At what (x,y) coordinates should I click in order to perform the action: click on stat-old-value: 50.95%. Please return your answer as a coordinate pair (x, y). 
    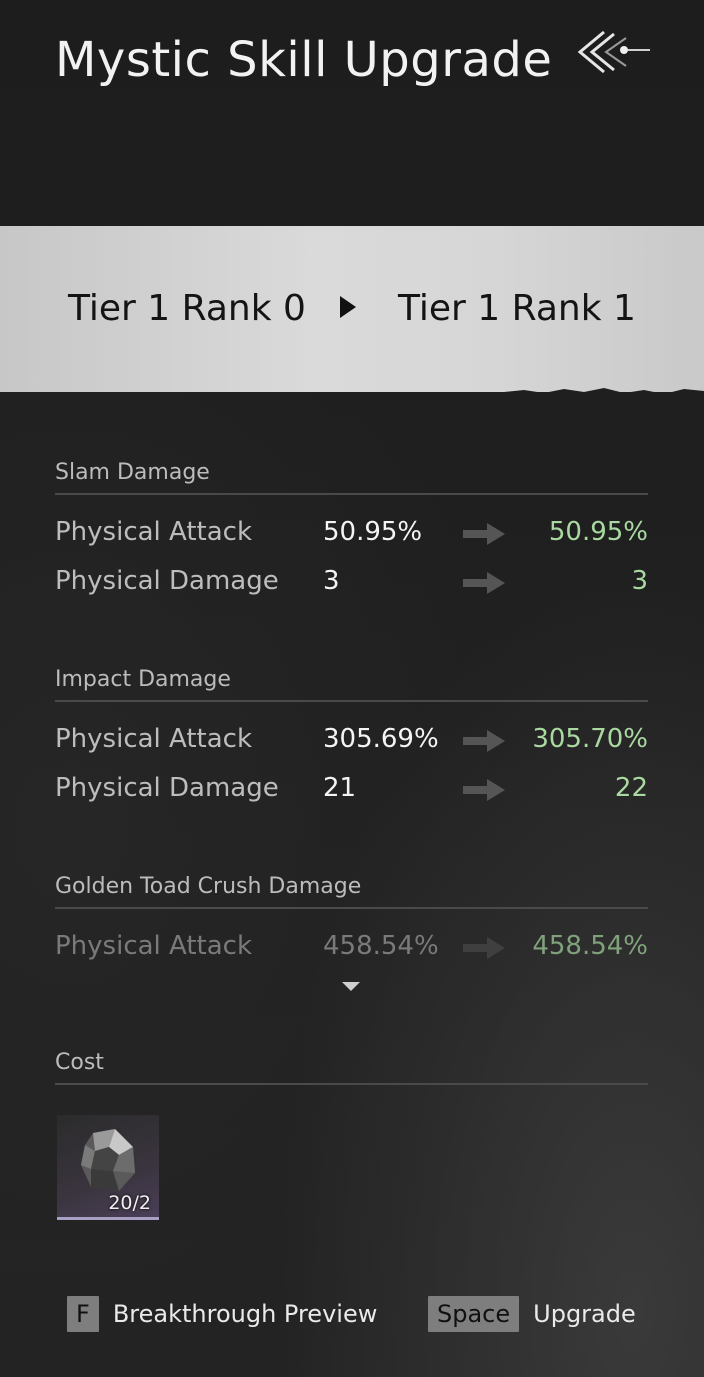
    Looking at the image, I should click on (373, 532).